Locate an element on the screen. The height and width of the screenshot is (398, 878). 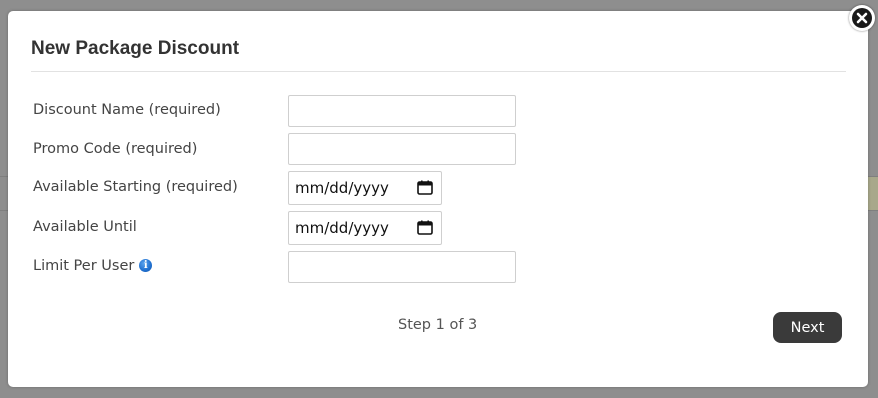
promo-code-input is located at coordinates (402, 149).